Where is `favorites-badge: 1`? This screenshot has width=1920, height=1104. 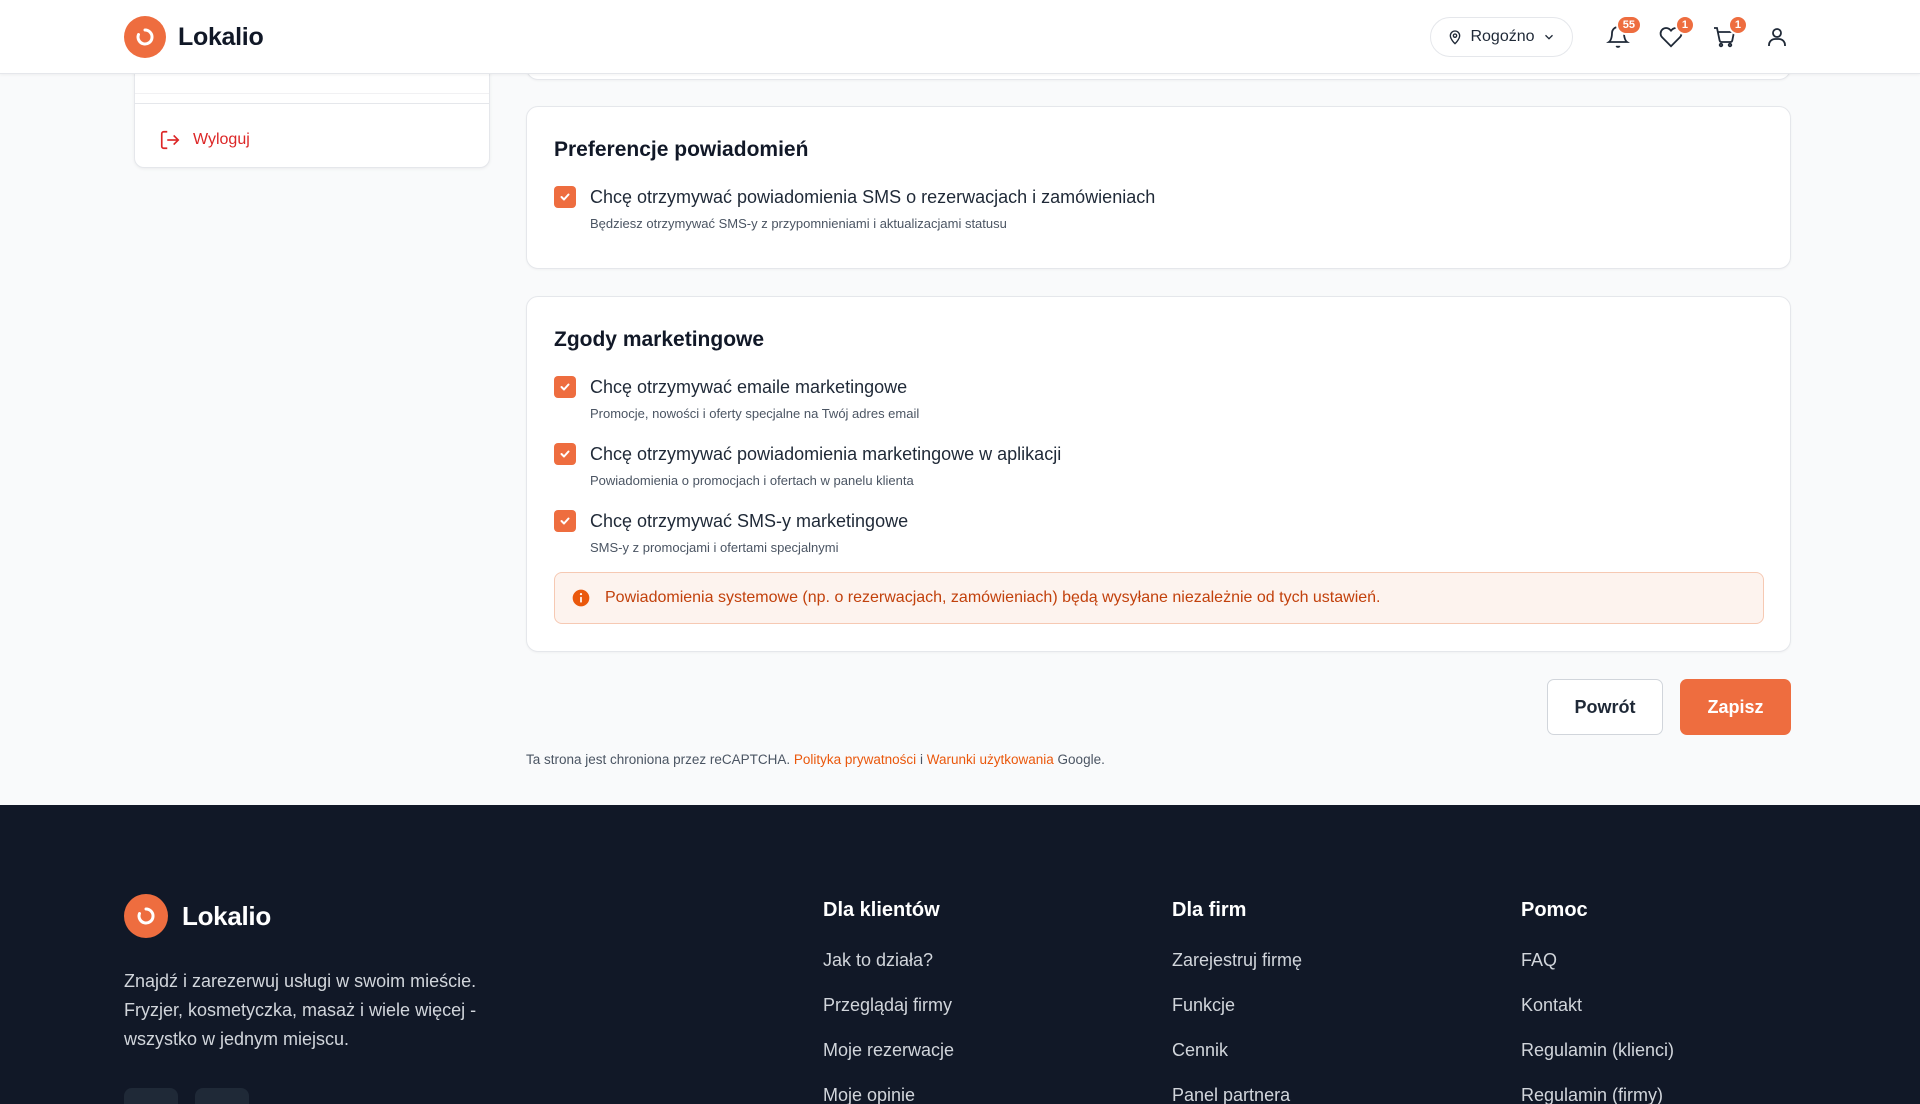 favorites-badge: 1 is located at coordinates (1684, 25).